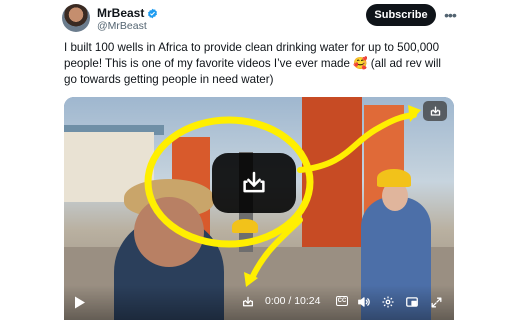 The image size is (512, 320). I want to click on settings-button, so click(388, 302).